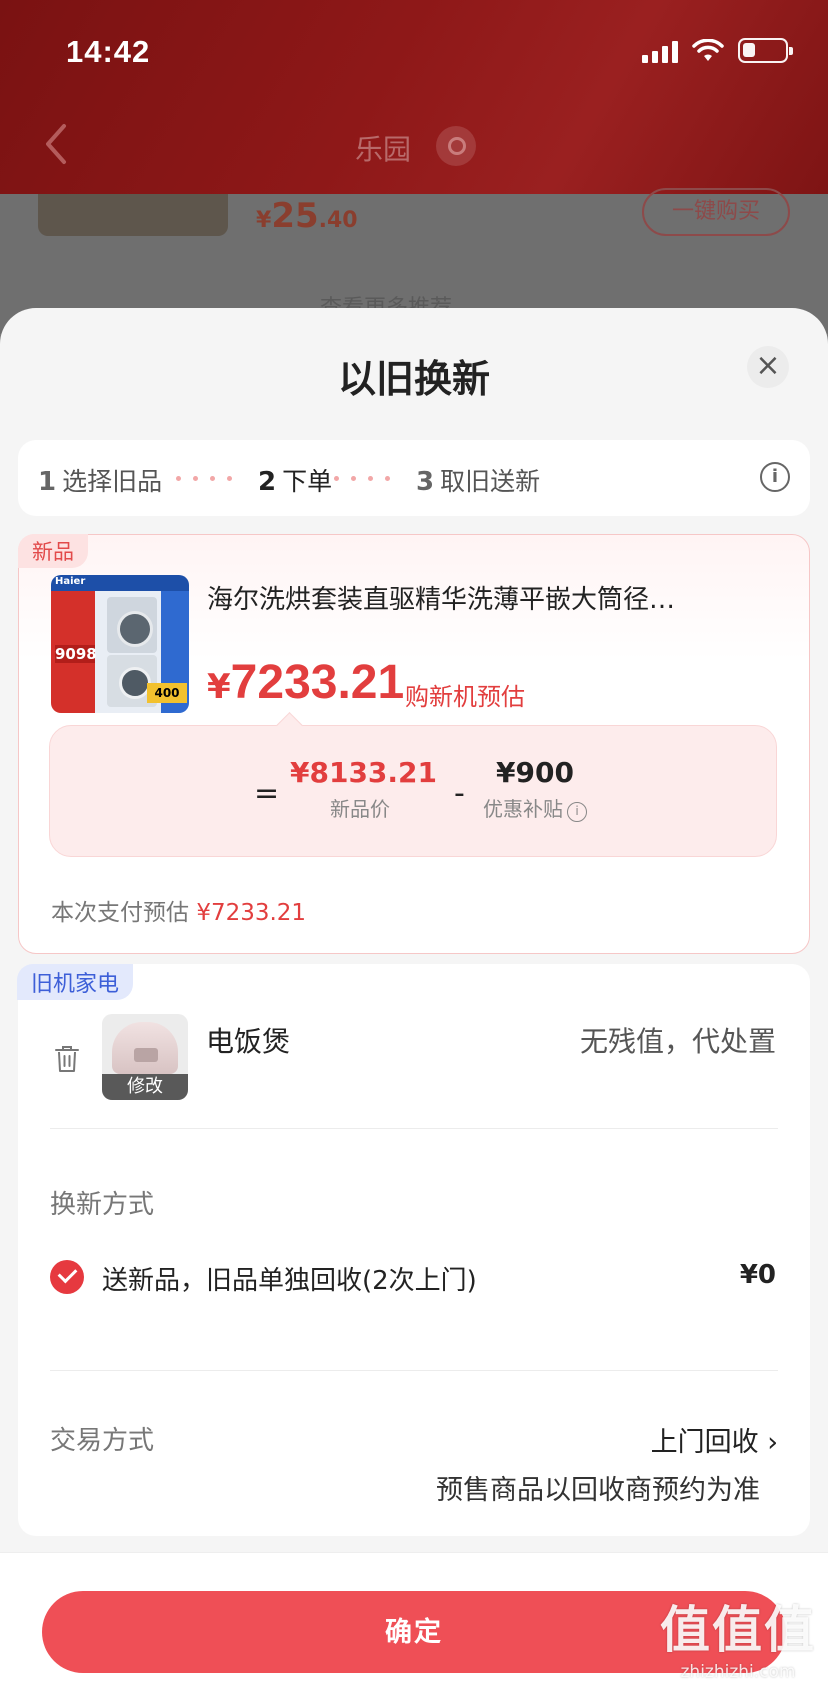 The width and height of the screenshot is (828, 1694). Describe the element at coordinates (414, 50) in the screenshot. I see `status-bar: 14:42` at that location.